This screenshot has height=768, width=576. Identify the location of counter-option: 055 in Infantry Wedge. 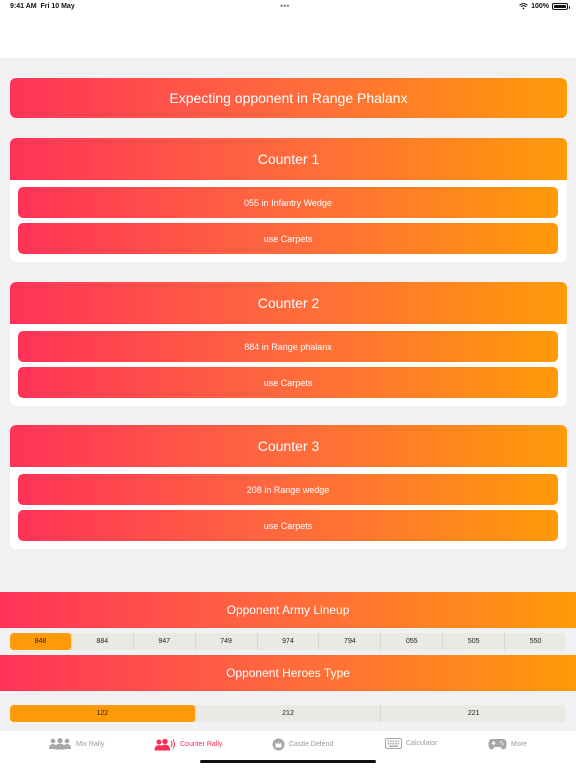
(288, 202).